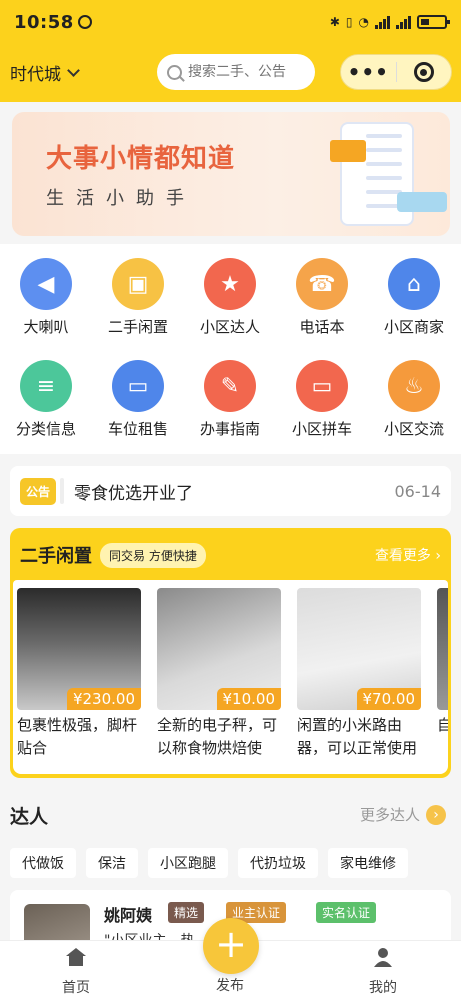 Image resolution: width=461 pixels, height=1000 pixels. What do you see at coordinates (76, 972) in the screenshot?
I see `tab-home: 首页` at bounding box center [76, 972].